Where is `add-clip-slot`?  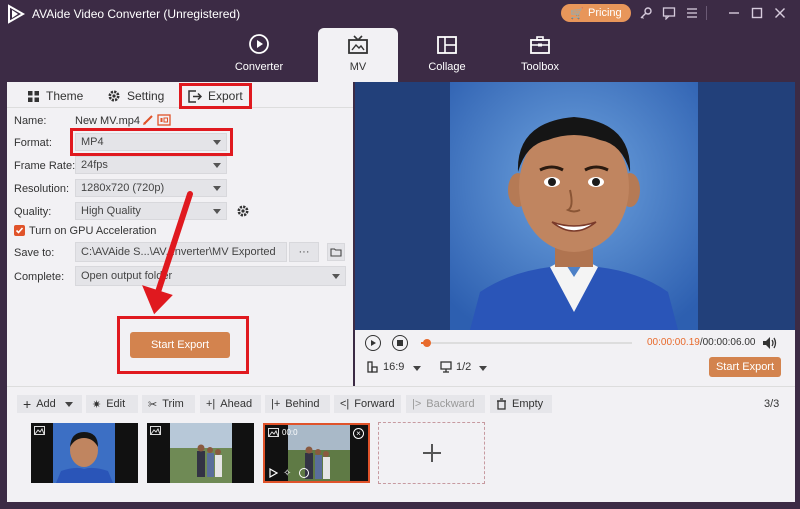
add-clip-slot is located at coordinates (431, 453).